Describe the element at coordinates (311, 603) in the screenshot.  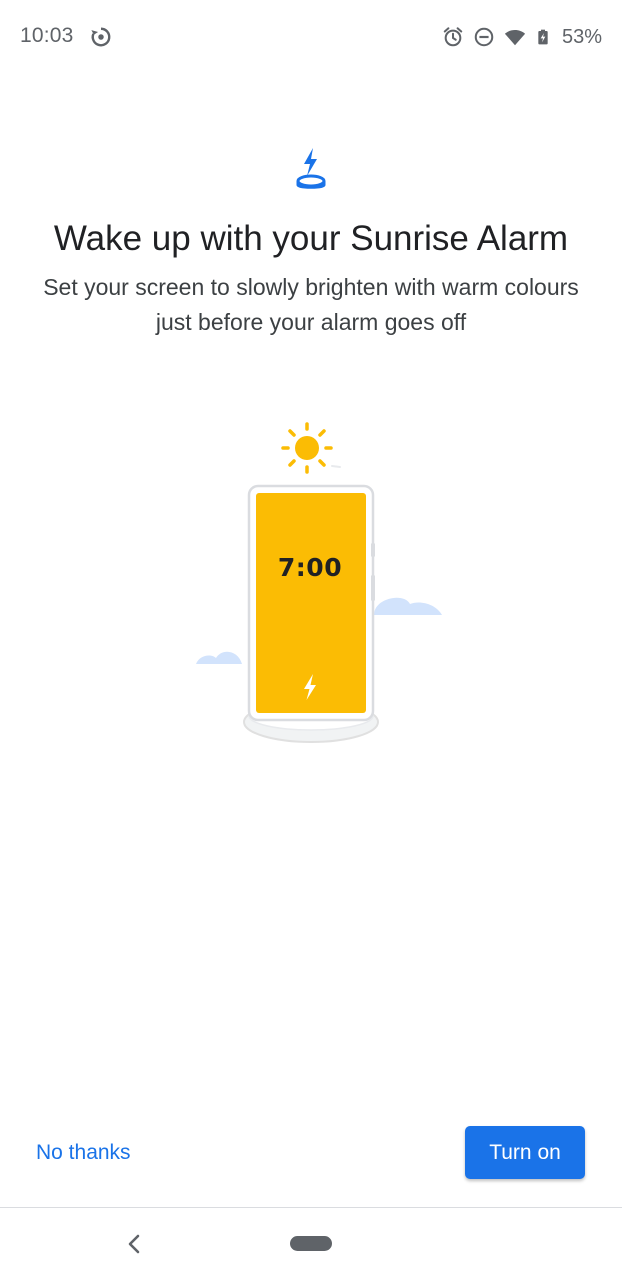
I see `phone-on-charger` at that location.